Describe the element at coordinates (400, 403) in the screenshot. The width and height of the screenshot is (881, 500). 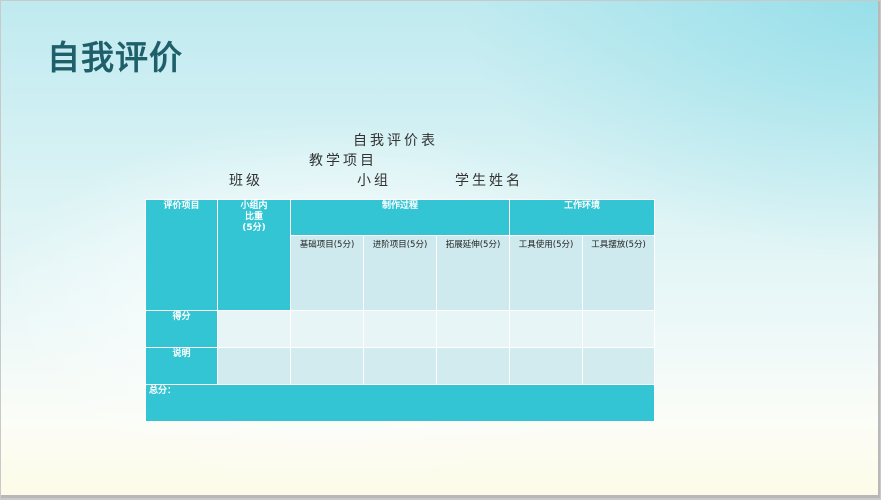
I see `total-cell: 总分：` at that location.